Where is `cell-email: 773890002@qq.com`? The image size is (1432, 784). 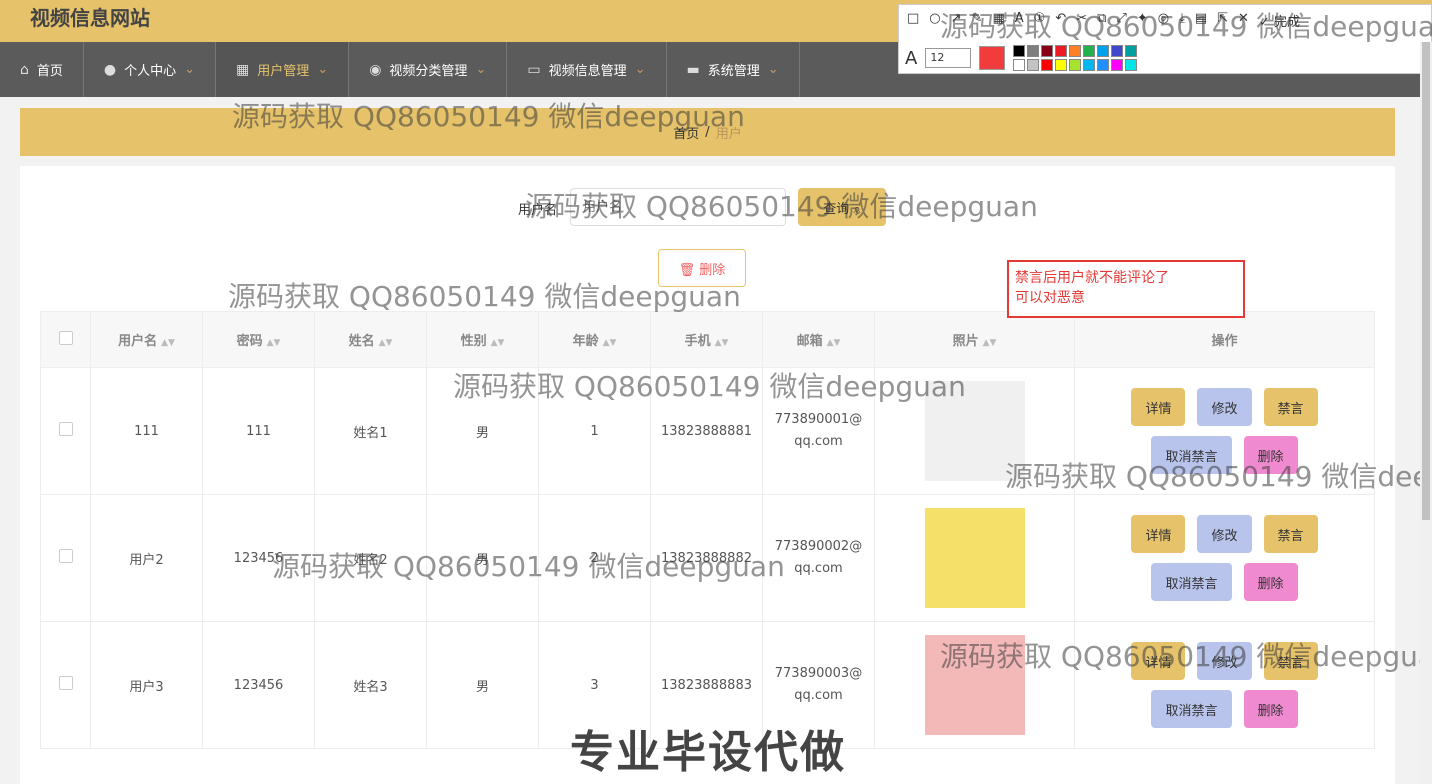
cell-email: 773890002@qq.com is located at coordinates (818, 558).